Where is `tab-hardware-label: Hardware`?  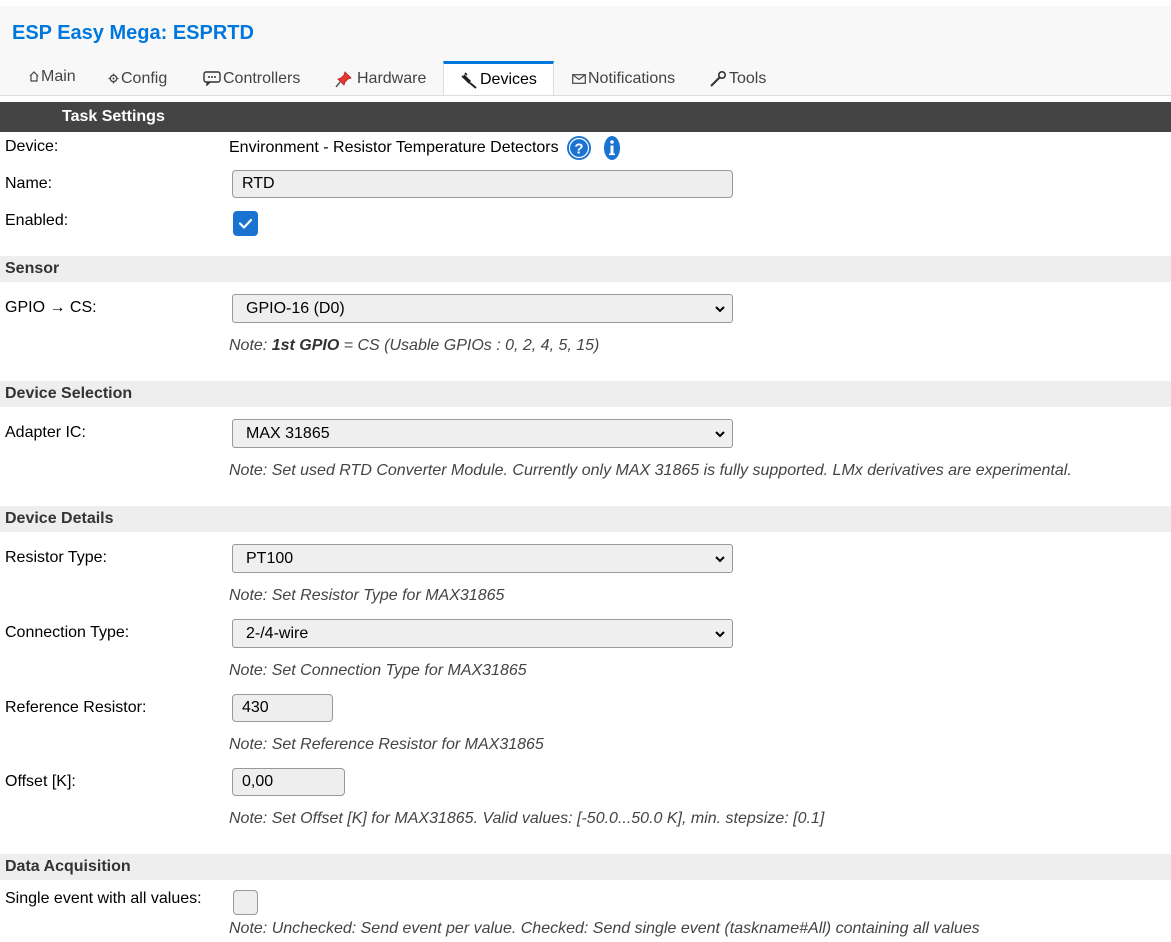
tab-hardware-label: Hardware is located at coordinates (392, 78).